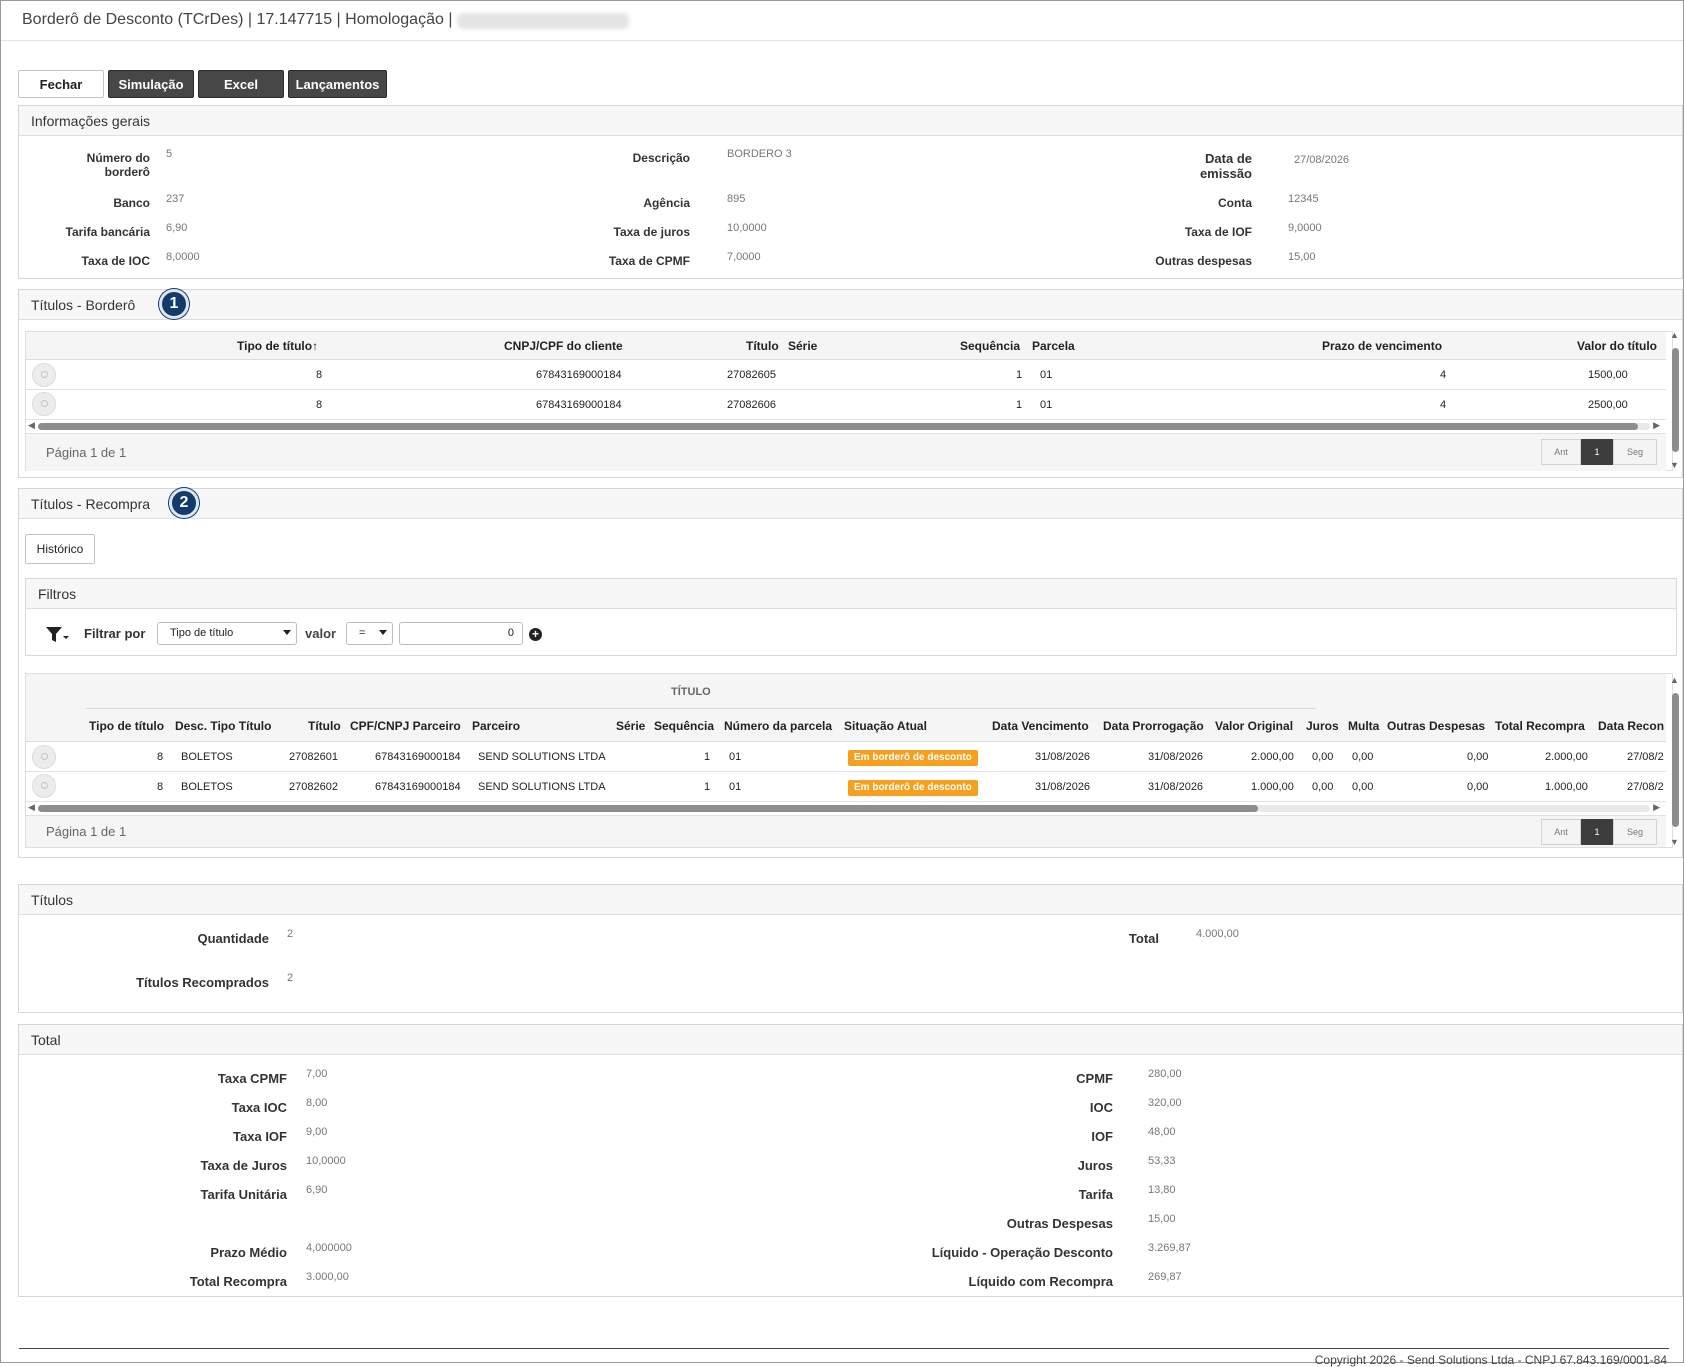 The width and height of the screenshot is (1684, 1367). I want to click on cell-vencimento: 31/08/2026, so click(1063, 787).